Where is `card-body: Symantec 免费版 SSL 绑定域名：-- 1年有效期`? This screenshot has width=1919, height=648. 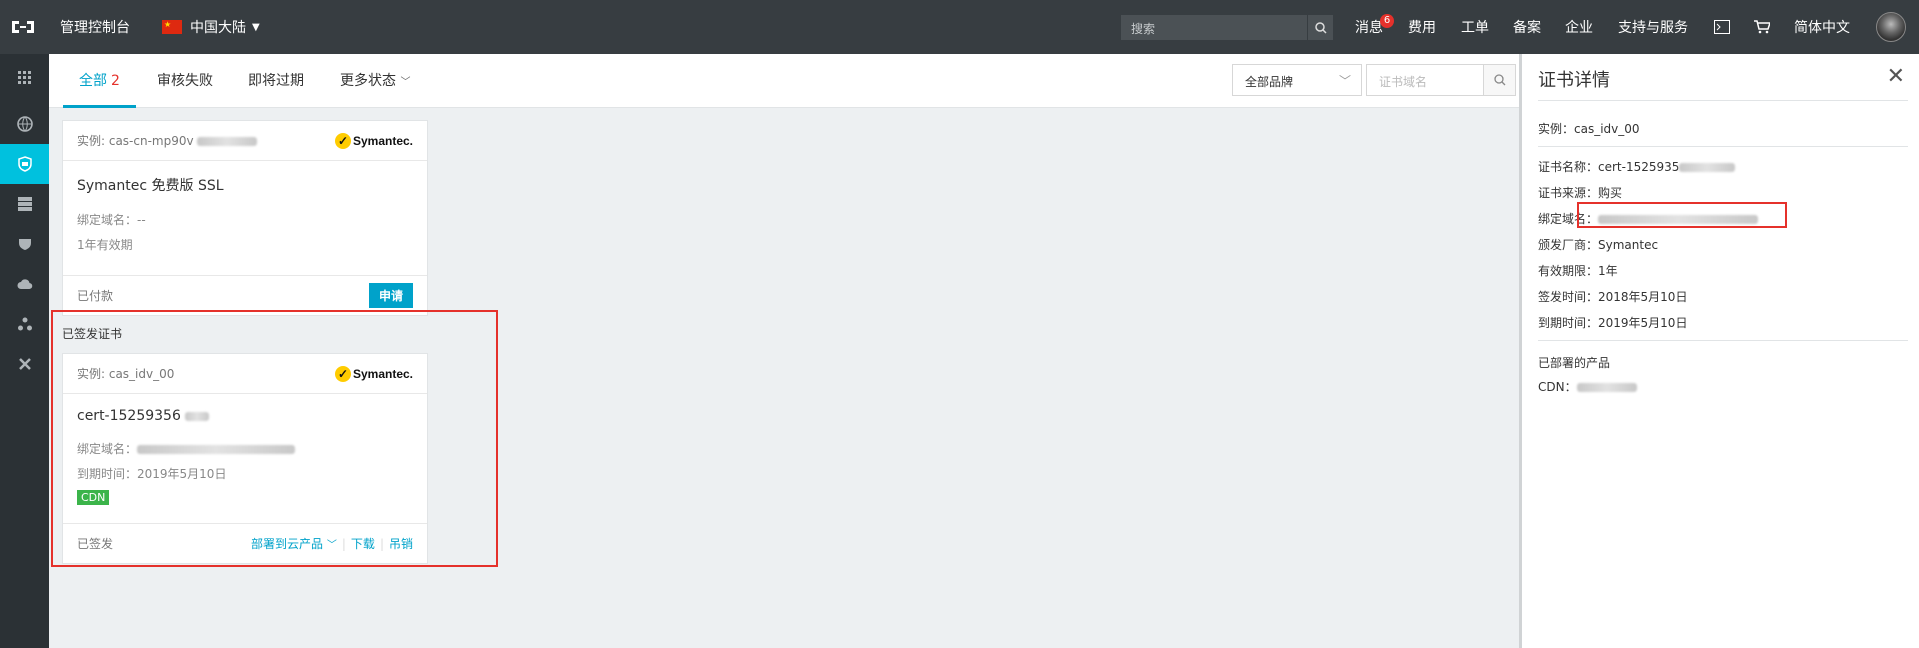
card-body: Symantec 免费版 SSL 绑定域名：-- 1年有效期 is located at coordinates (245, 218).